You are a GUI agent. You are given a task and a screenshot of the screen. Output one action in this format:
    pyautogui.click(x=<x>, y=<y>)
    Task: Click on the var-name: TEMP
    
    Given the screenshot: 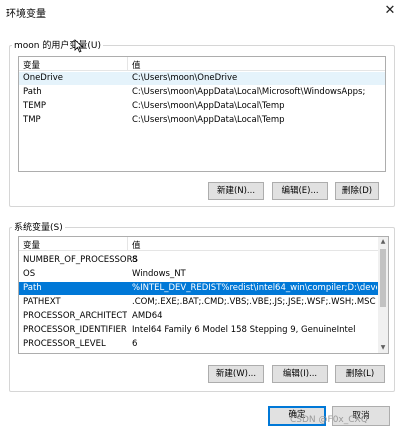 What is the action you would take?
    pyautogui.click(x=35, y=106)
    